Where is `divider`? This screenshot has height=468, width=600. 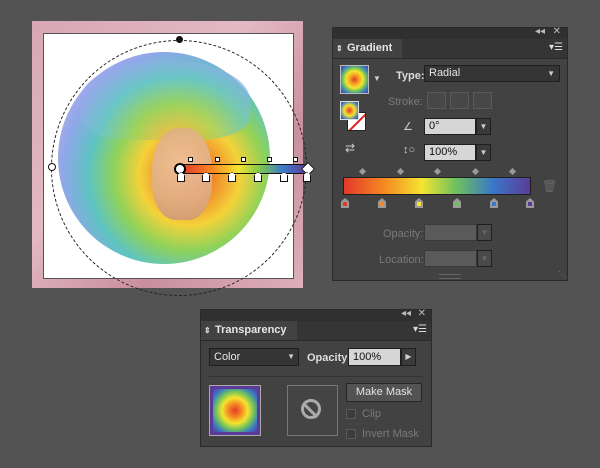
divider is located at coordinates (316, 376).